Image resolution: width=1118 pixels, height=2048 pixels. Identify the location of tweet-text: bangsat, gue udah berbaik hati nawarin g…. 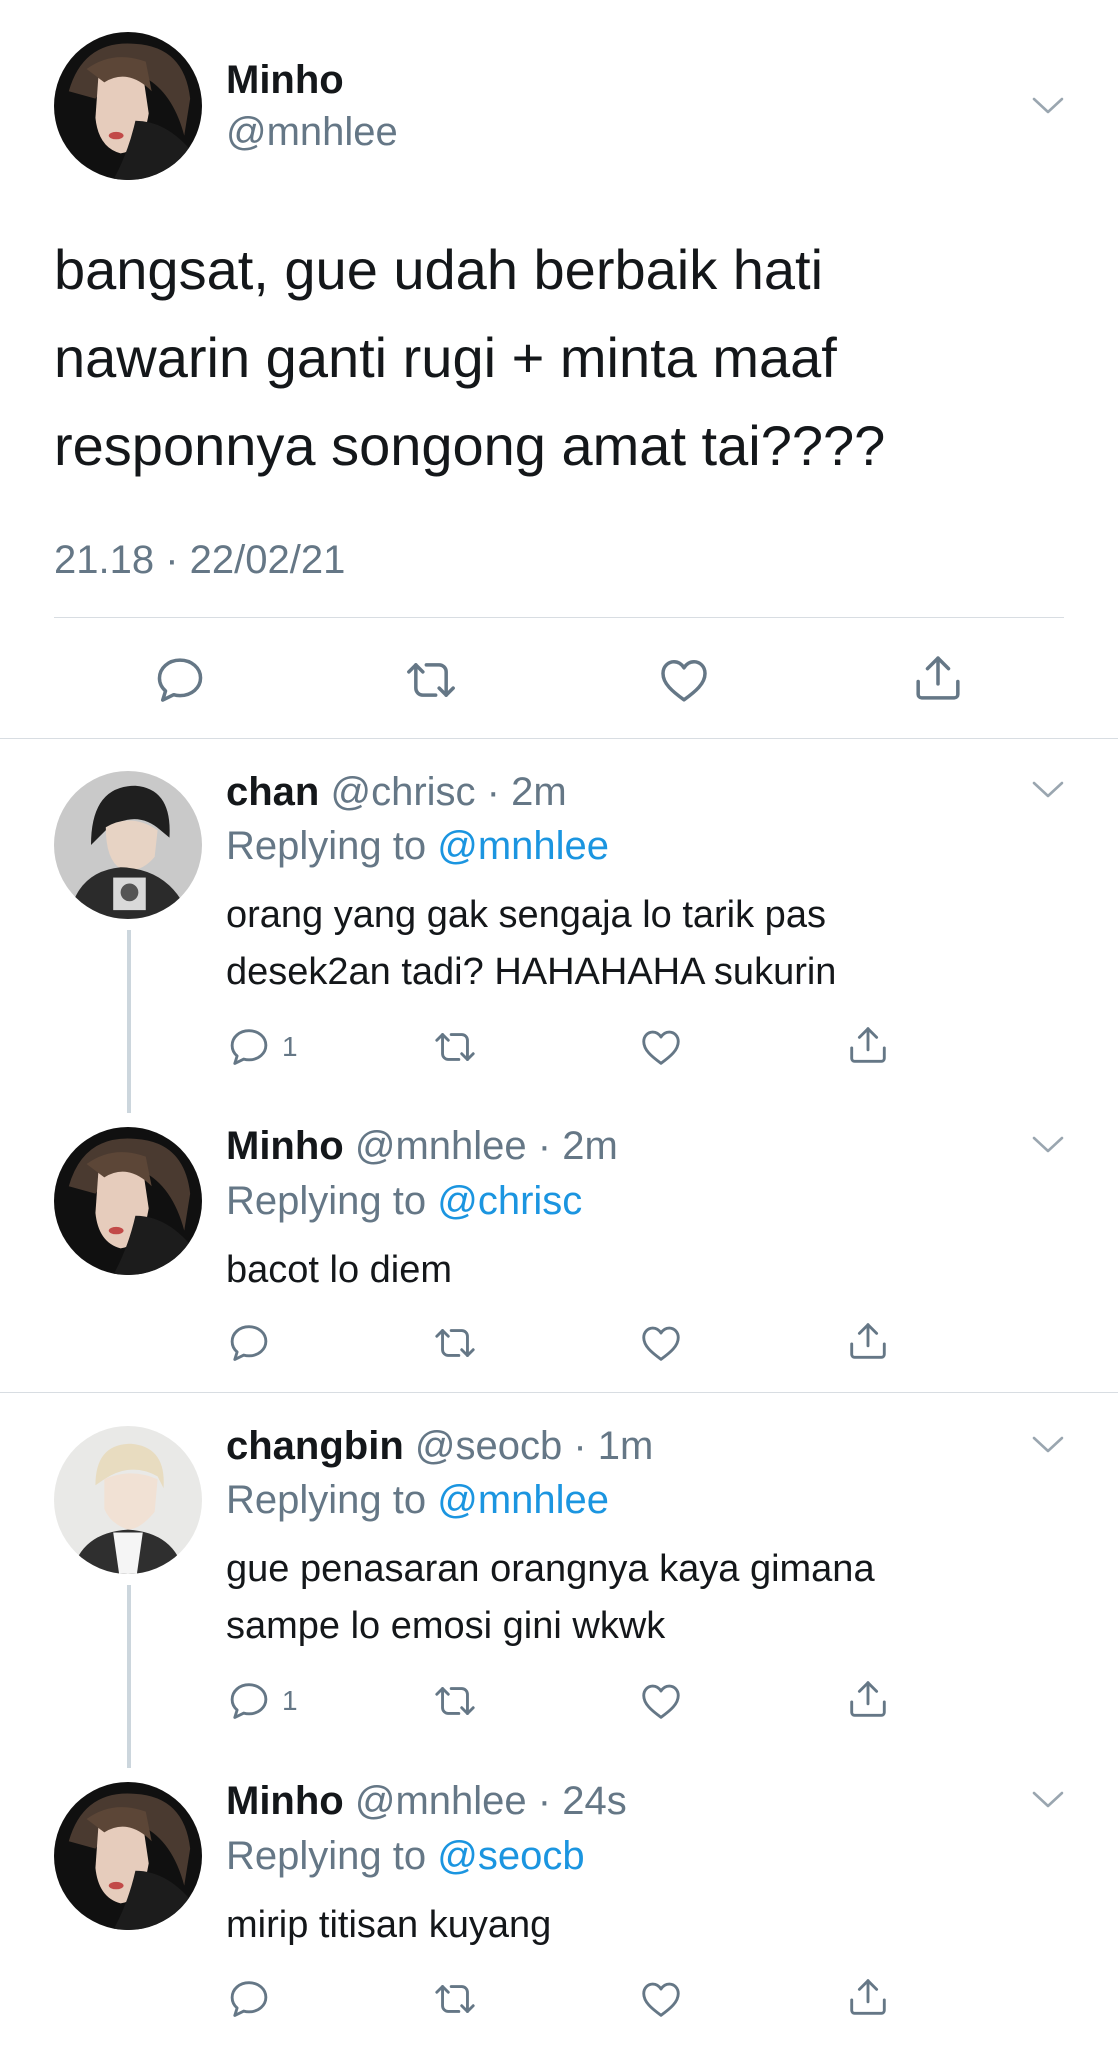
(469, 358).